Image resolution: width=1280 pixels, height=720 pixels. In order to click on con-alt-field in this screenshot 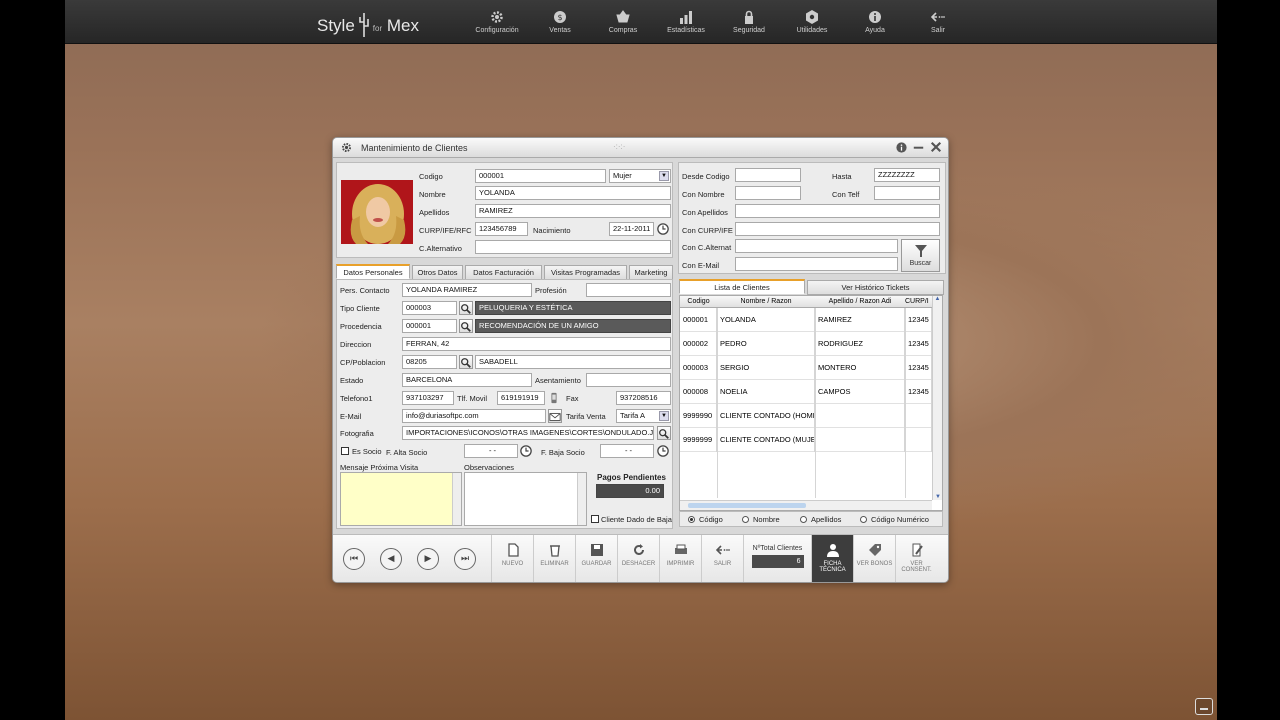, I will do `click(816, 246)`.